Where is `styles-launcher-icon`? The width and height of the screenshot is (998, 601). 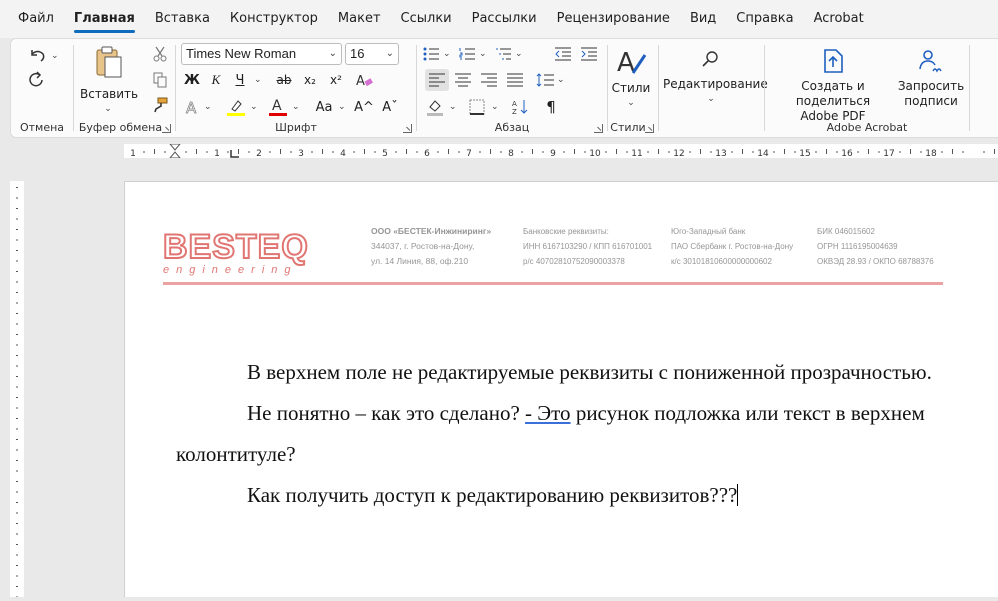
styles-launcher-icon is located at coordinates (649, 128).